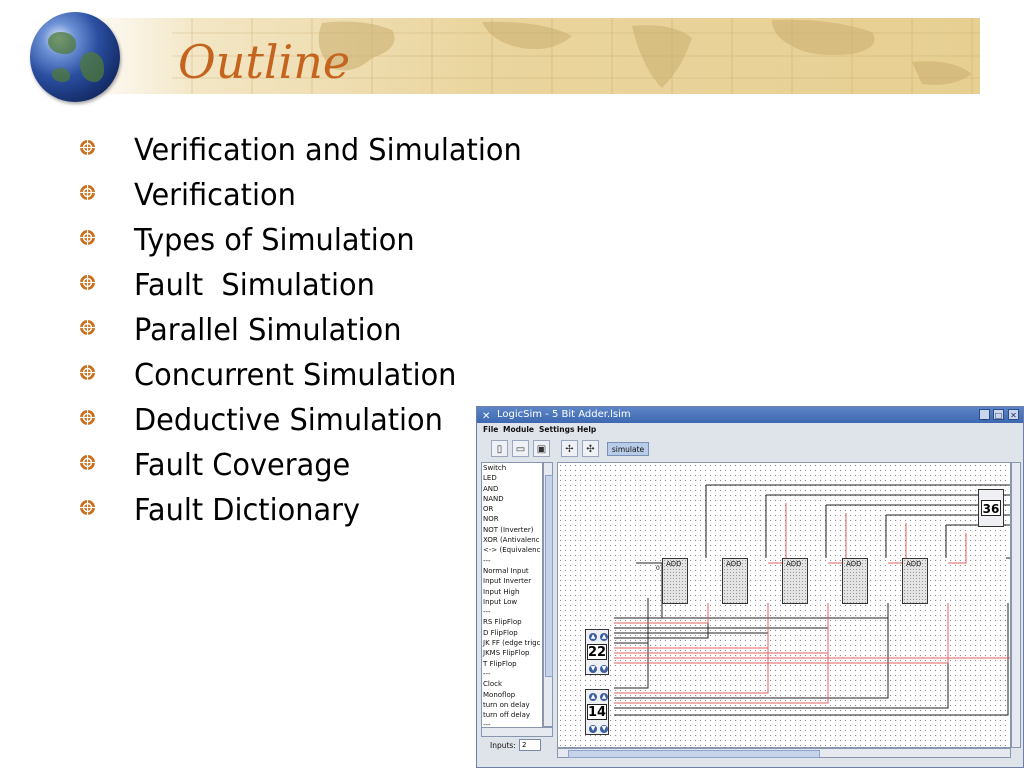 Image resolution: width=1024 pixels, height=768 pixels. What do you see at coordinates (517, 732) in the screenshot?
I see `palette-horizontal-scrollbar` at bounding box center [517, 732].